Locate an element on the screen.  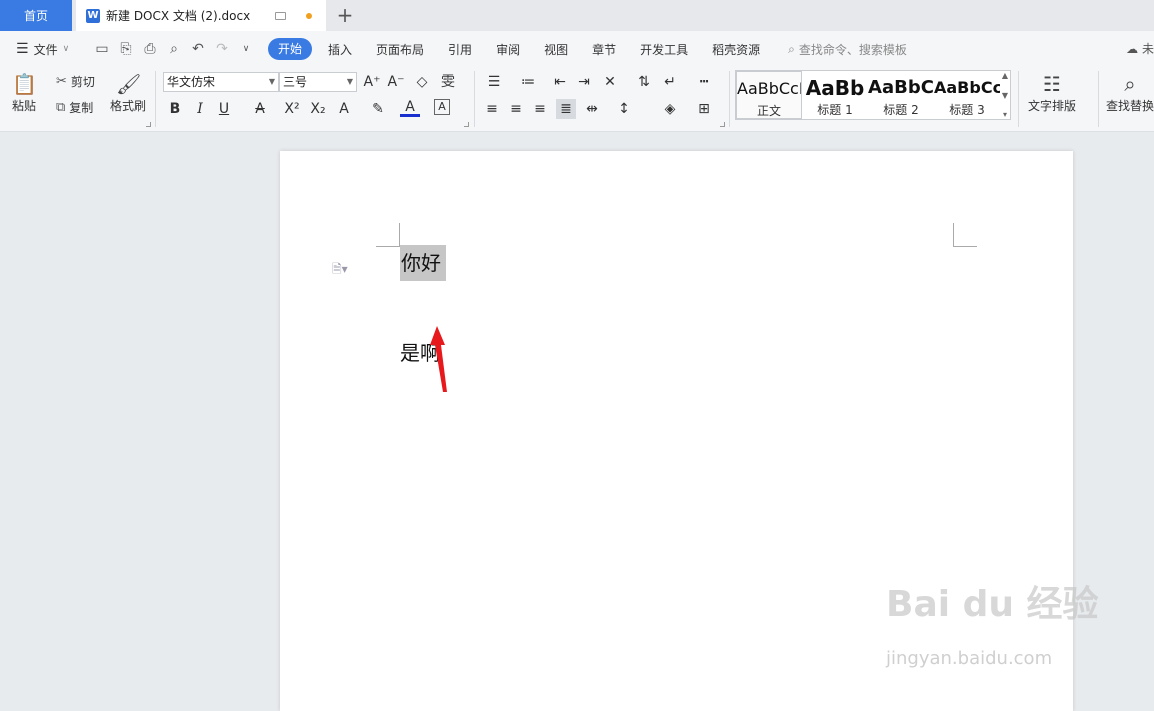
arrow-shape is located at coordinates (438, 359).